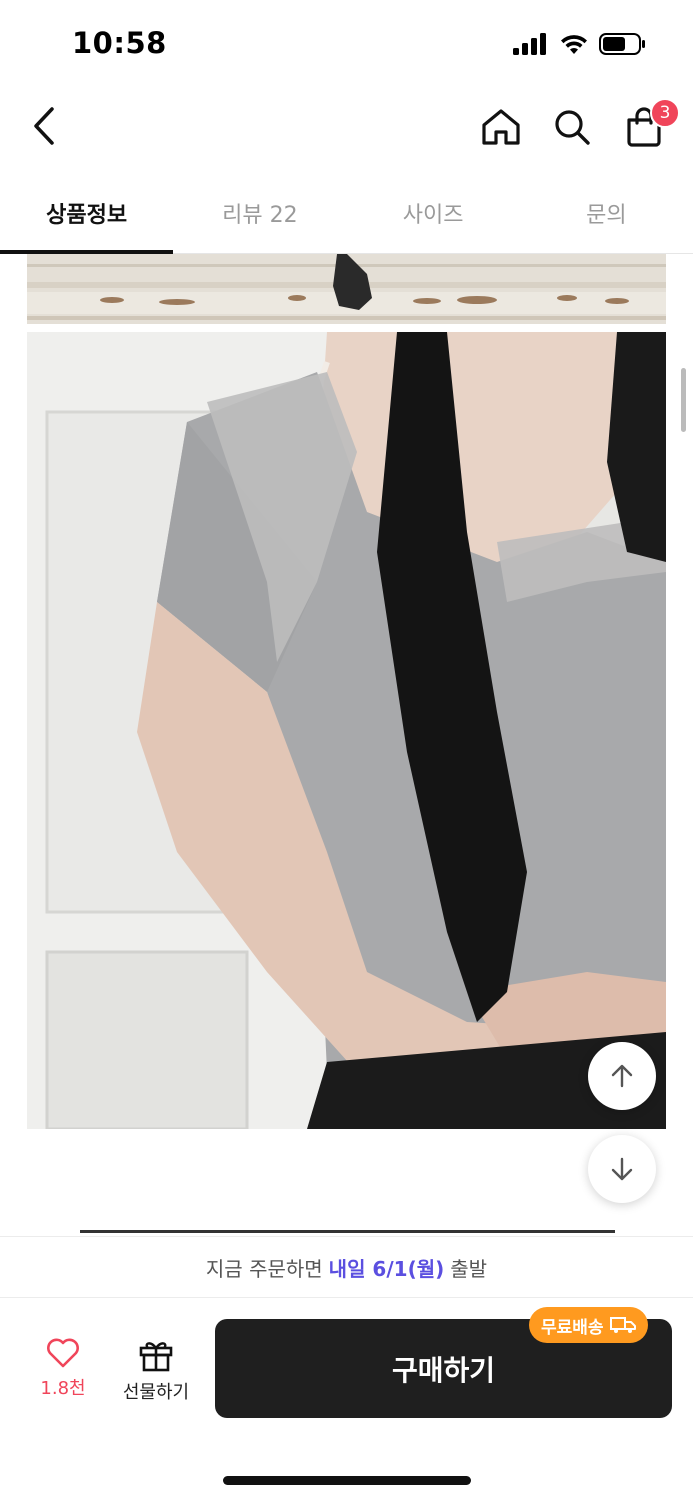 This screenshot has width=693, height=1500. What do you see at coordinates (156, 1392) in the screenshot?
I see `gift-label: 선물하기` at bounding box center [156, 1392].